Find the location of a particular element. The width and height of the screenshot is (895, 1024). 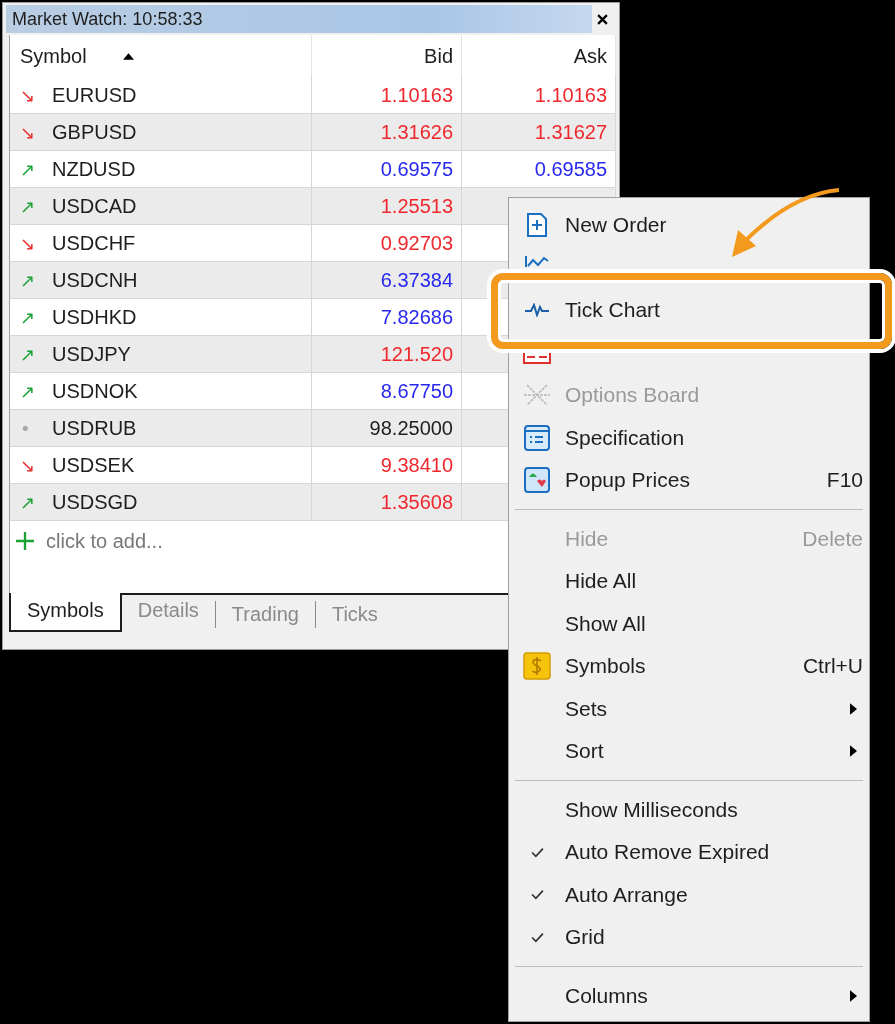

symbol-name: USDSGD is located at coordinates (95, 502).